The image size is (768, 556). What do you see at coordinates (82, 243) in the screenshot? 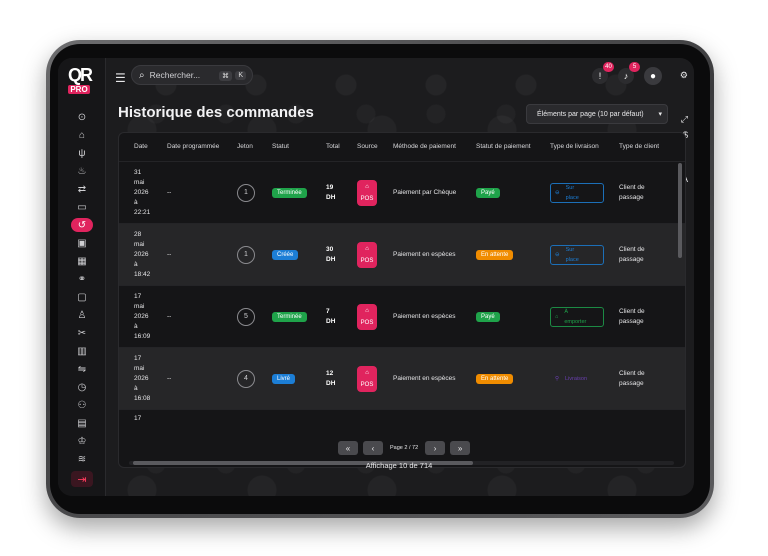
I see `payment-icon: ▣` at bounding box center [82, 243].